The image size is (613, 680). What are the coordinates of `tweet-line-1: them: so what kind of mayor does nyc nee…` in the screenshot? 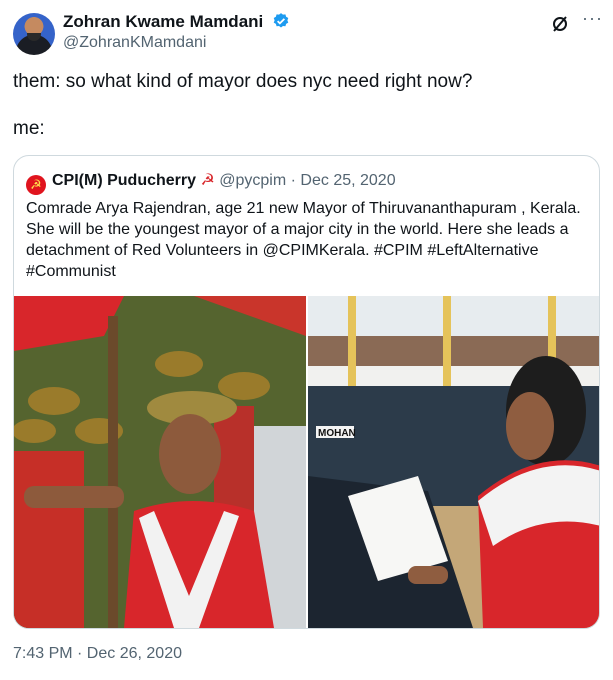 It's located at (243, 81).